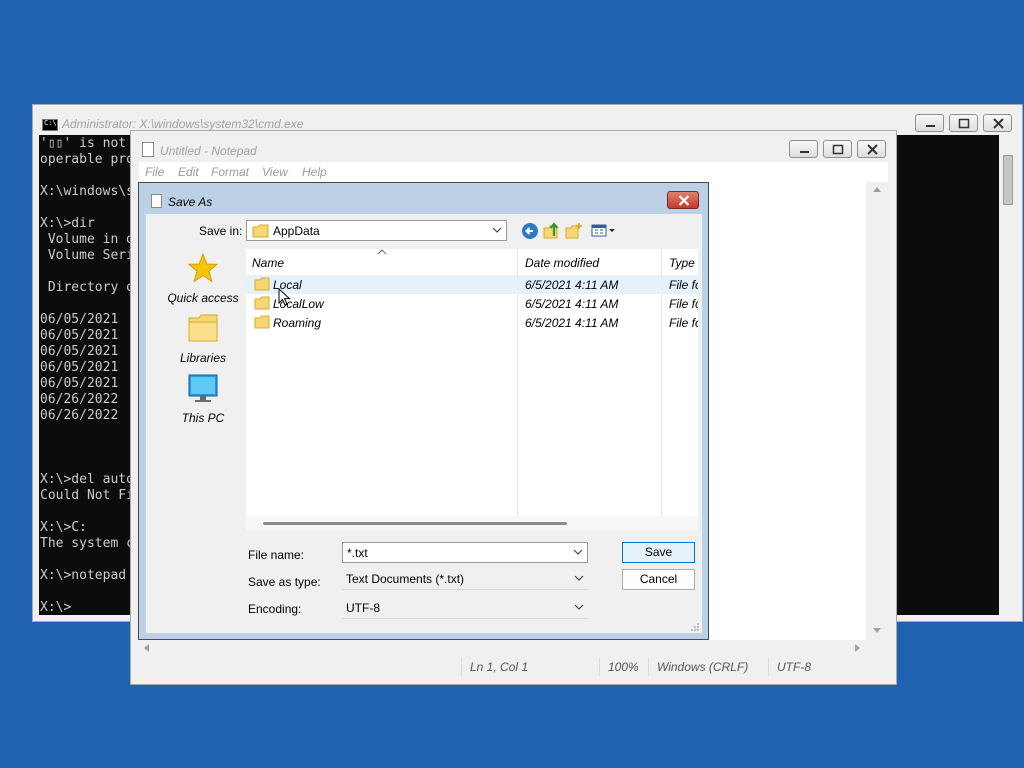  Describe the element at coordinates (188, 172) in the screenshot. I see `menu-edit: Edit` at that location.